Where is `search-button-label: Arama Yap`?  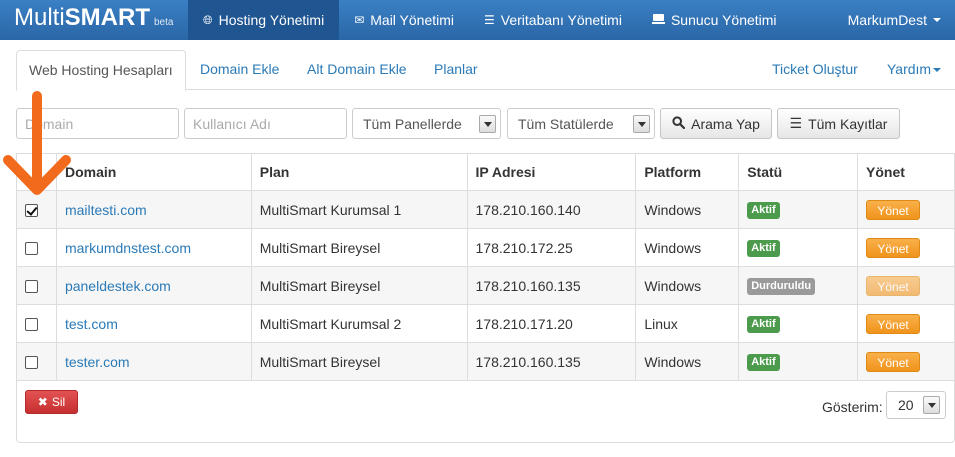
search-button-label: Arama Yap is located at coordinates (725, 123).